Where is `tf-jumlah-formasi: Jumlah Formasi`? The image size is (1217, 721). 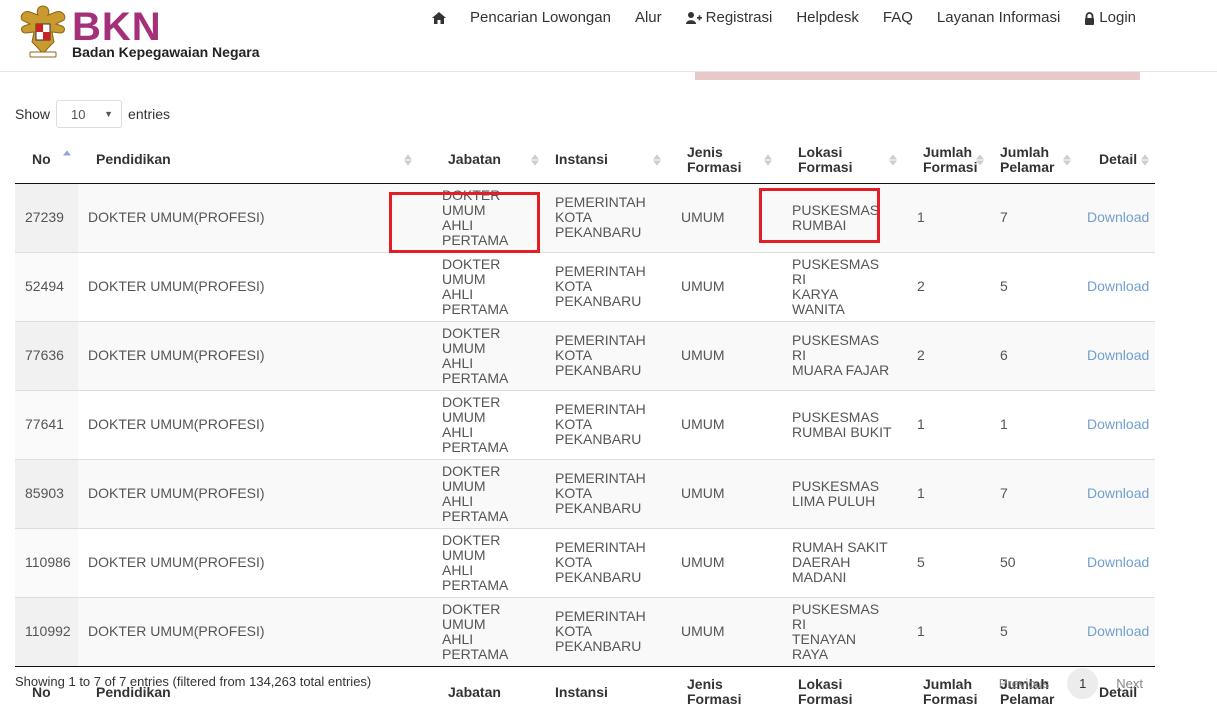 tf-jumlah-formasi: Jumlah Formasi is located at coordinates (946, 691).